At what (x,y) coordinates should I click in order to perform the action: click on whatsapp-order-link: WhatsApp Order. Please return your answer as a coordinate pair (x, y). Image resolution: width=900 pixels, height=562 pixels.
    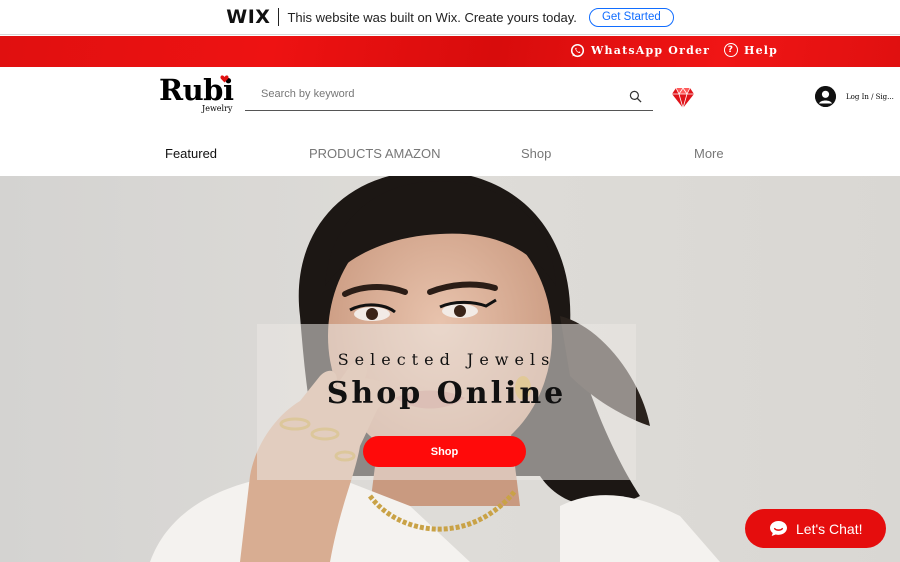
    Looking at the image, I should click on (640, 50).